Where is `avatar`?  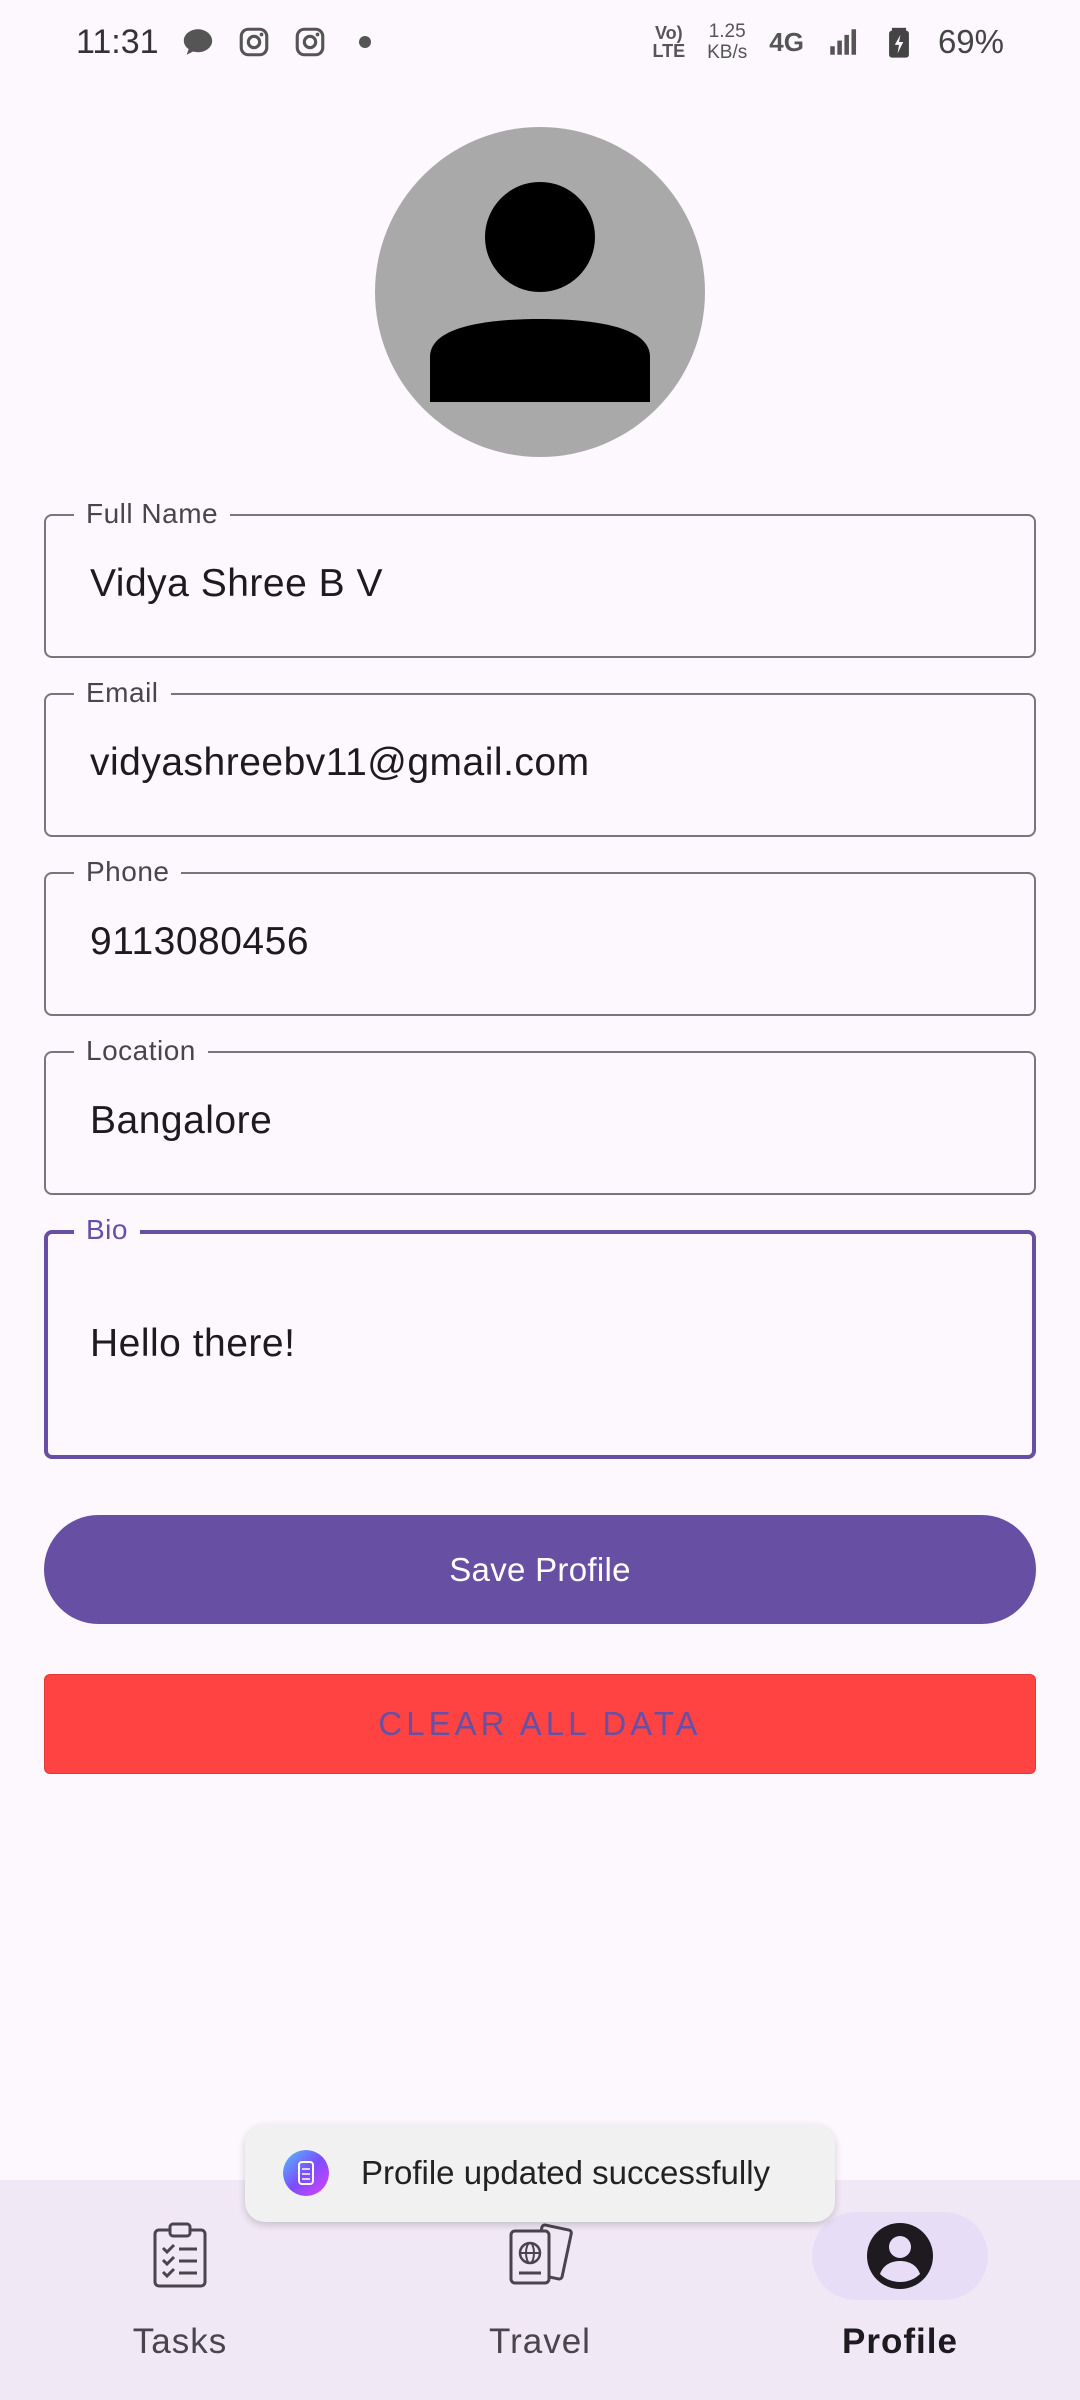
avatar is located at coordinates (540, 292).